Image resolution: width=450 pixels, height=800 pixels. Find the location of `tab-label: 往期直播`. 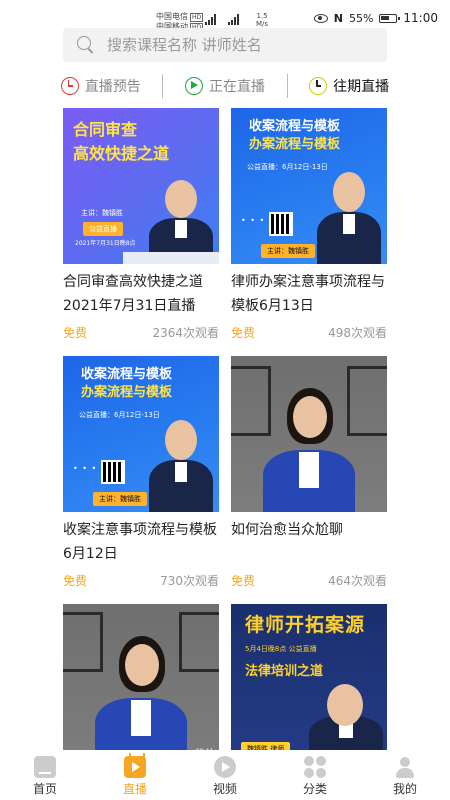

tab-label: 往期直播 is located at coordinates (361, 87).